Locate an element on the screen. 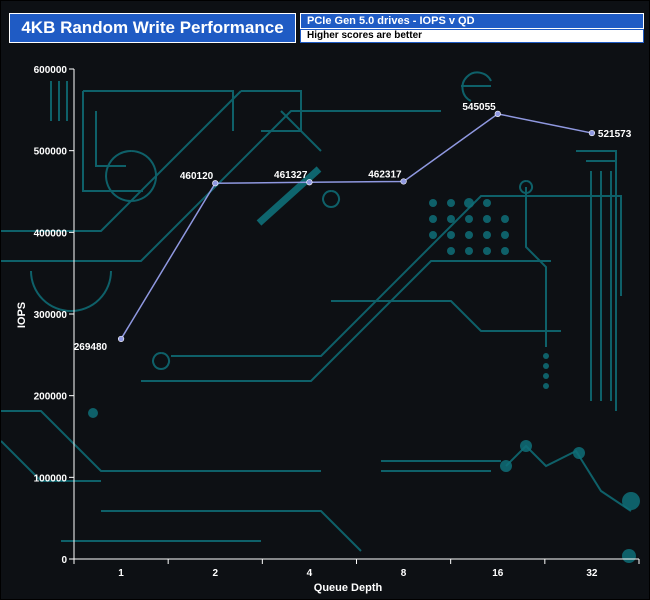 This screenshot has height=600, width=650. y-tick-label: 500000 is located at coordinates (51, 152).